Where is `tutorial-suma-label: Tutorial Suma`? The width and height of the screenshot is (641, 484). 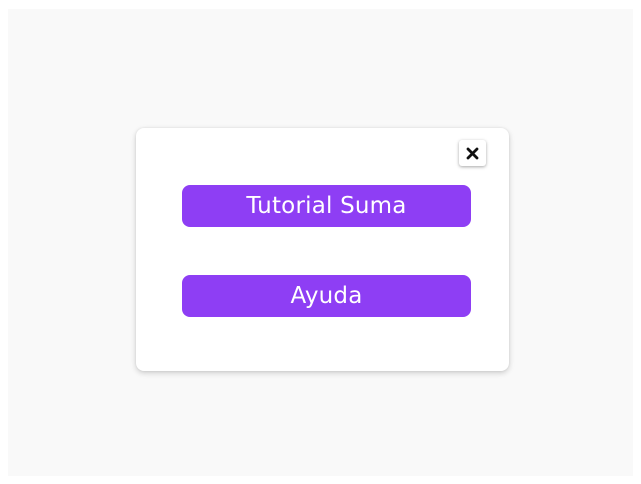
tutorial-suma-label: Tutorial Suma is located at coordinates (326, 206).